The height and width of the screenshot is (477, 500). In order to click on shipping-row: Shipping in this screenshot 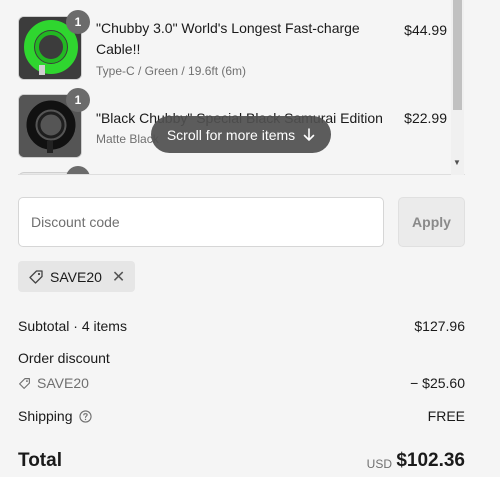, I will do `click(55, 416)`.